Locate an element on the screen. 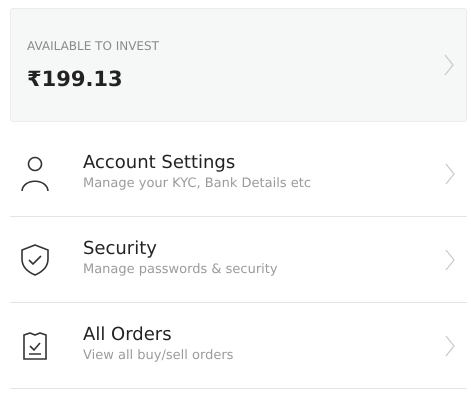 Image resolution: width=471 pixels, height=407 pixels. person-icon is located at coordinates (35, 174).